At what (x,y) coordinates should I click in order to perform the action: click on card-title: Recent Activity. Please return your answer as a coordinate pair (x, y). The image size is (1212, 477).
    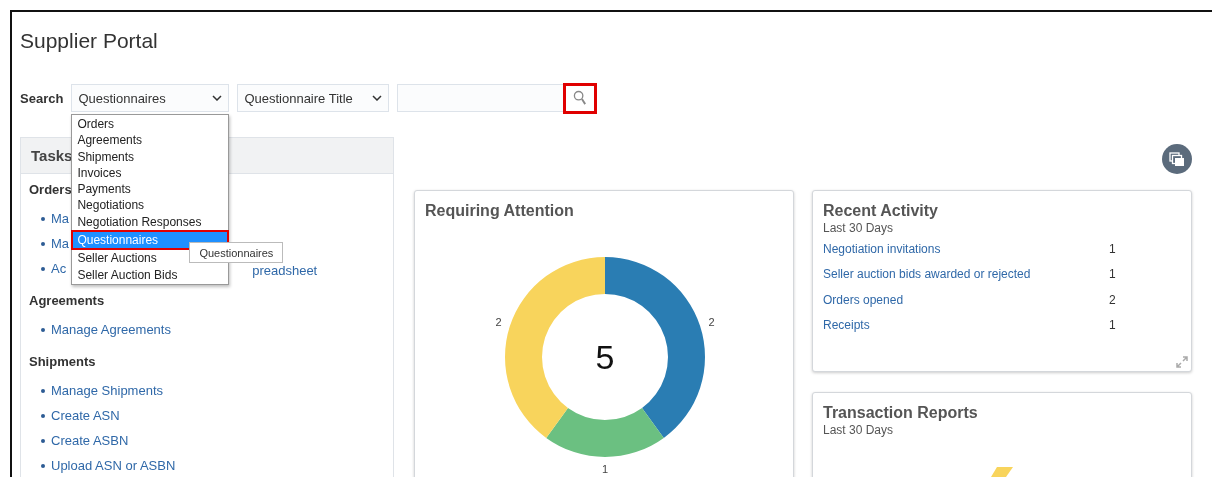
    Looking at the image, I should click on (881, 211).